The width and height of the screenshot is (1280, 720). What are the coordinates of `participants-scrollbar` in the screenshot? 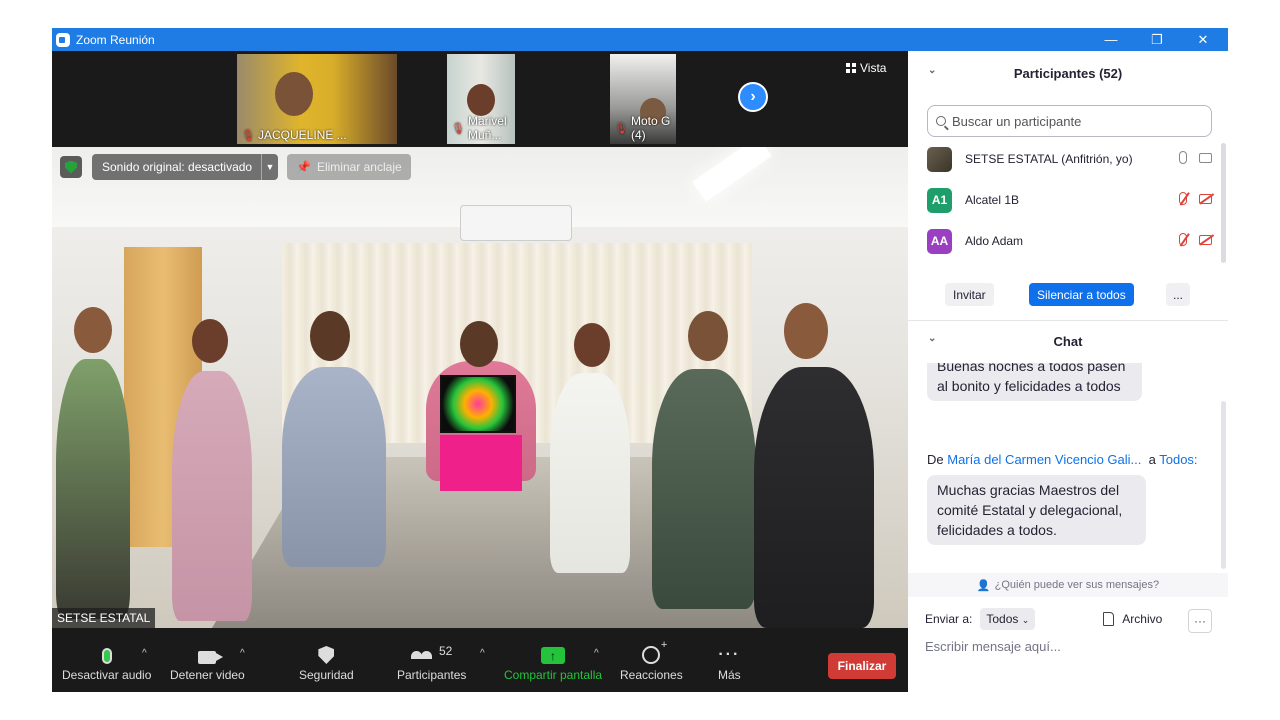 It's located at (1223, 203).